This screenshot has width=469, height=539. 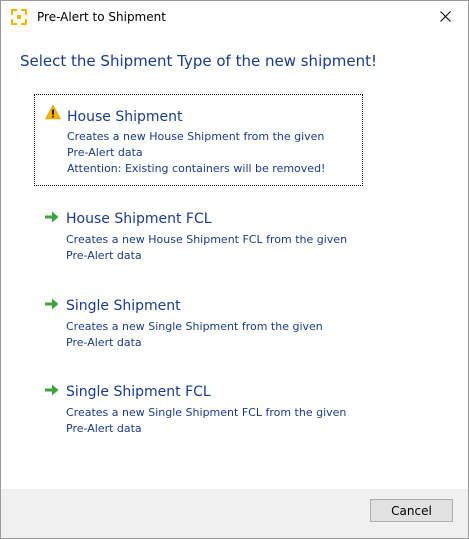 I want to click on close-icon, so click(x=445, y=16).